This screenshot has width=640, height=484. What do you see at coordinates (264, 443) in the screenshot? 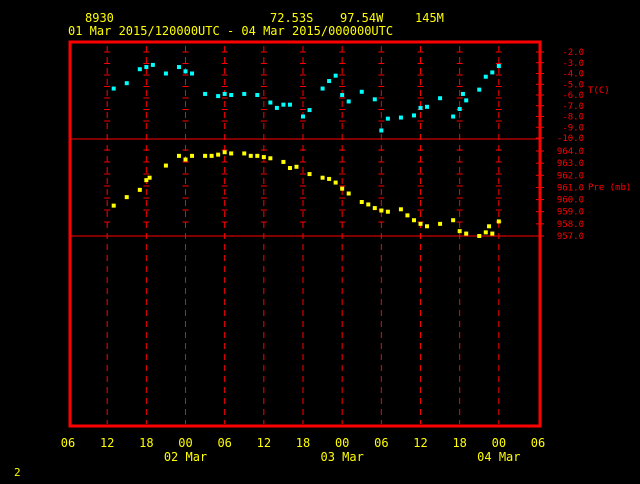
I see `x-hour-label: 12` at bounding box center [264, 443].